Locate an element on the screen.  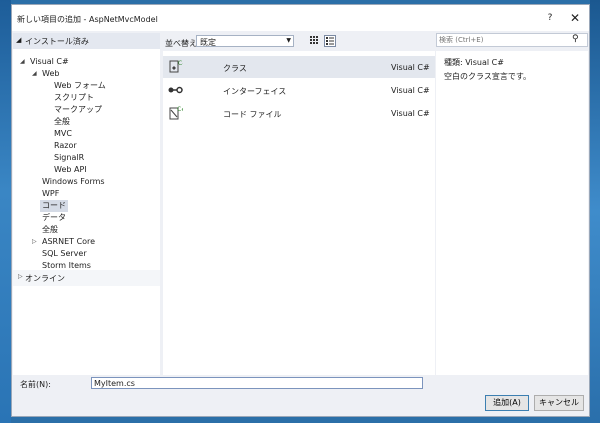
tree-item-sql-server: SQL Server is located at coordinates (64, 254).